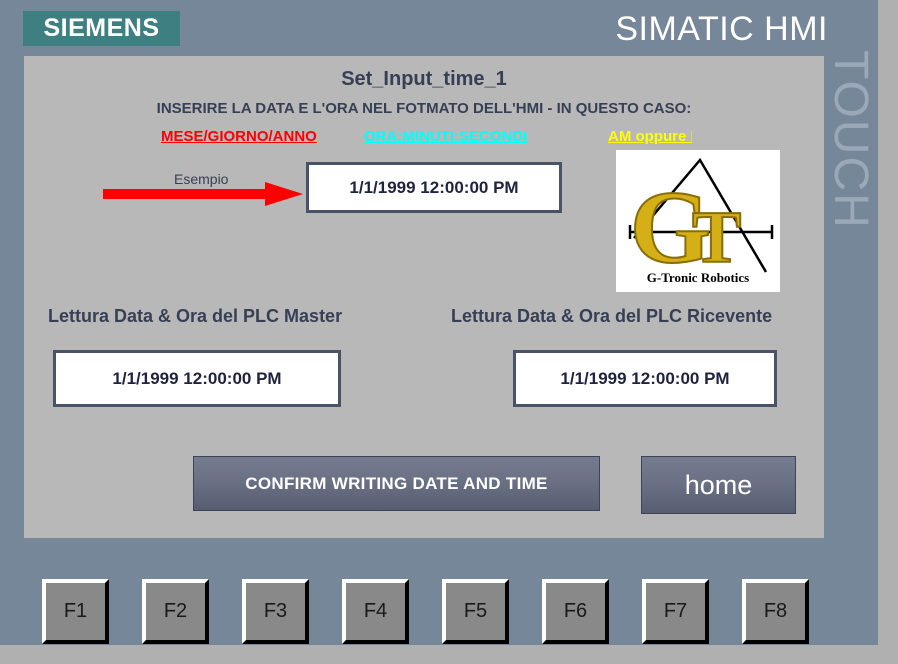 The height and width of the screenshot is (664, 898). I want to click on confirm-write-datetime-button: CONFIRM WRITING DATE AND TIME, so click(396, 483).